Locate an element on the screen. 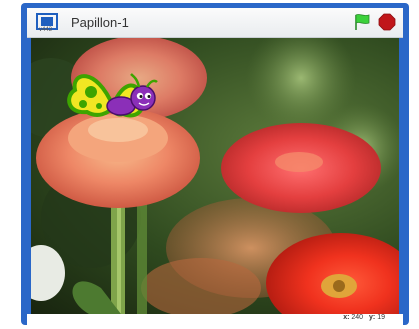 This screenshot has width=419, height=329. project-title: Papillon-1 is located at coordinates (100, 22).